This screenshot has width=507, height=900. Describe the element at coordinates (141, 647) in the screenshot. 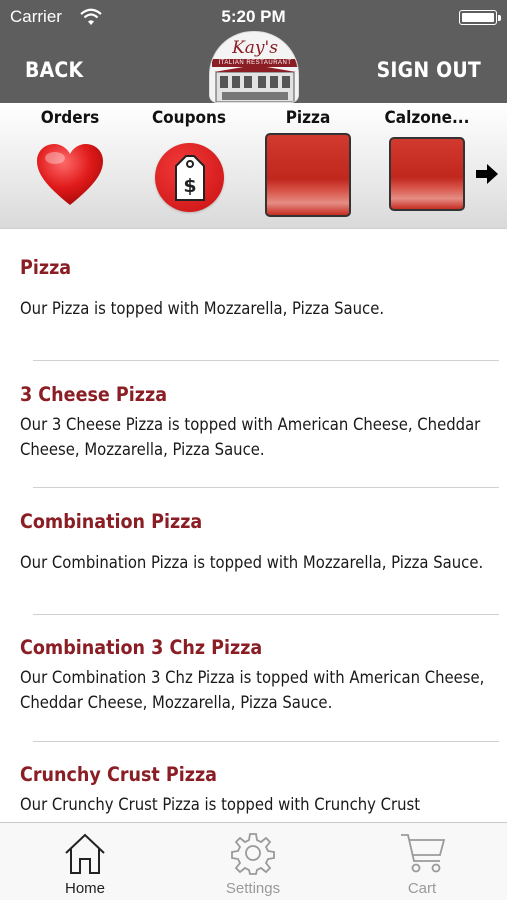

I see `menu-item-name: Combination 3 Chz Pizza` at that location.